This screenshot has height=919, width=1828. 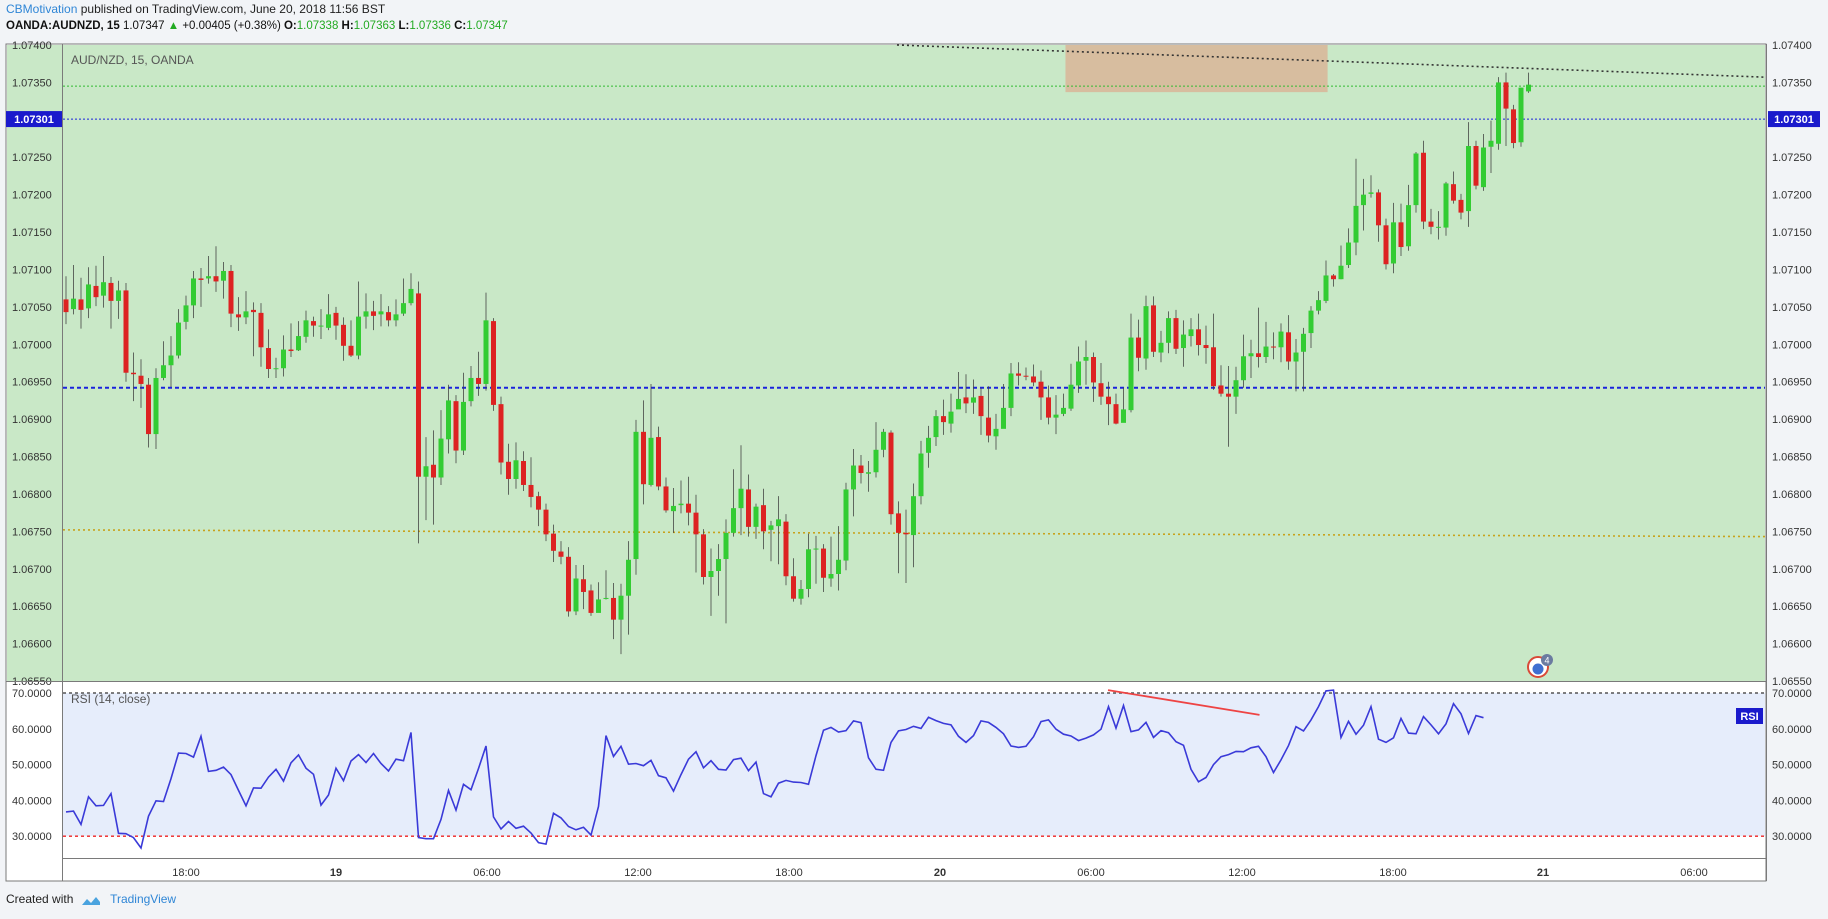 I want to click on price-tick-right: 1.06550, so click(x=1792, y=682).